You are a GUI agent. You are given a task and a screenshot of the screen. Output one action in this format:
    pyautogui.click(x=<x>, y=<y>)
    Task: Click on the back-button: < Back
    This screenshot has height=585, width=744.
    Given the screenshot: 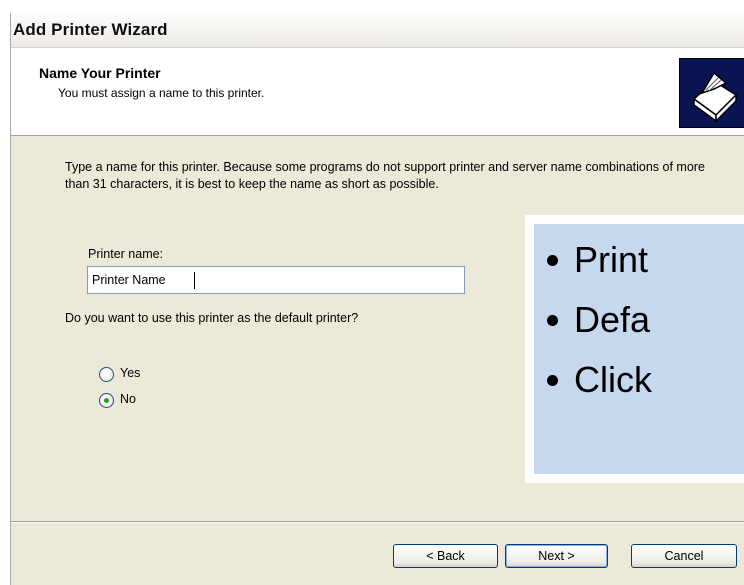 What is the action you would take?
    pyautogui.click(x=445, y=556)
    